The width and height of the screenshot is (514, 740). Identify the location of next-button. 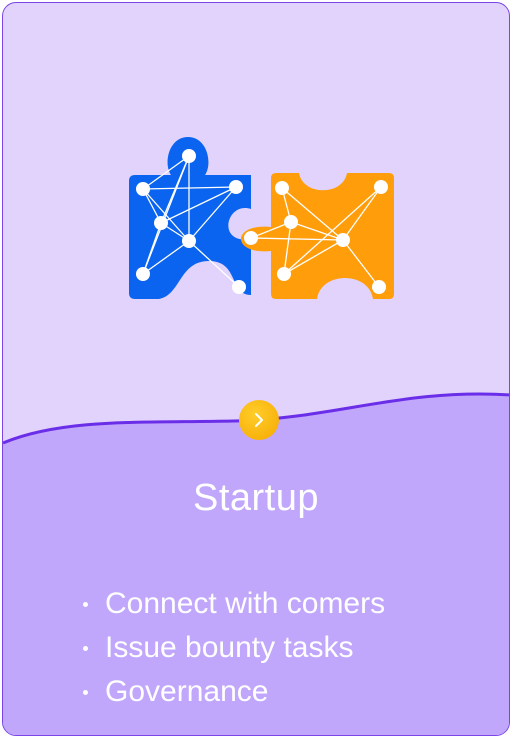
(259, 420).